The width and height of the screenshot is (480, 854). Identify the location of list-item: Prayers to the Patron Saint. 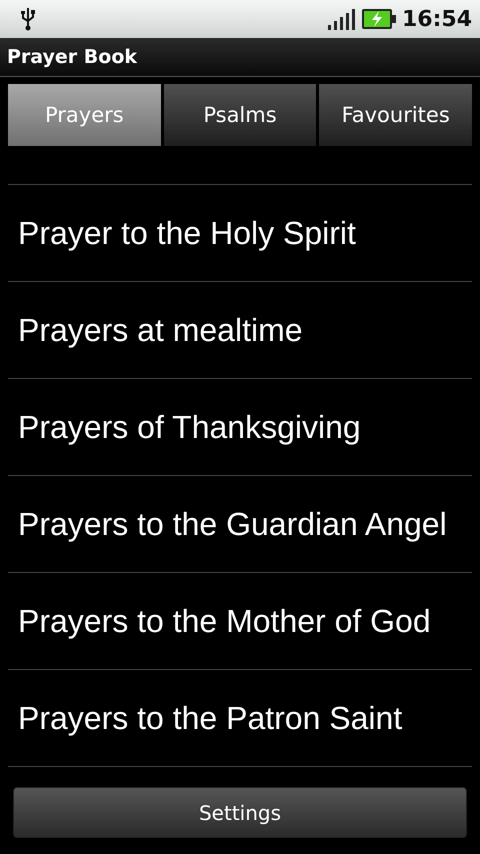
(210, 718).